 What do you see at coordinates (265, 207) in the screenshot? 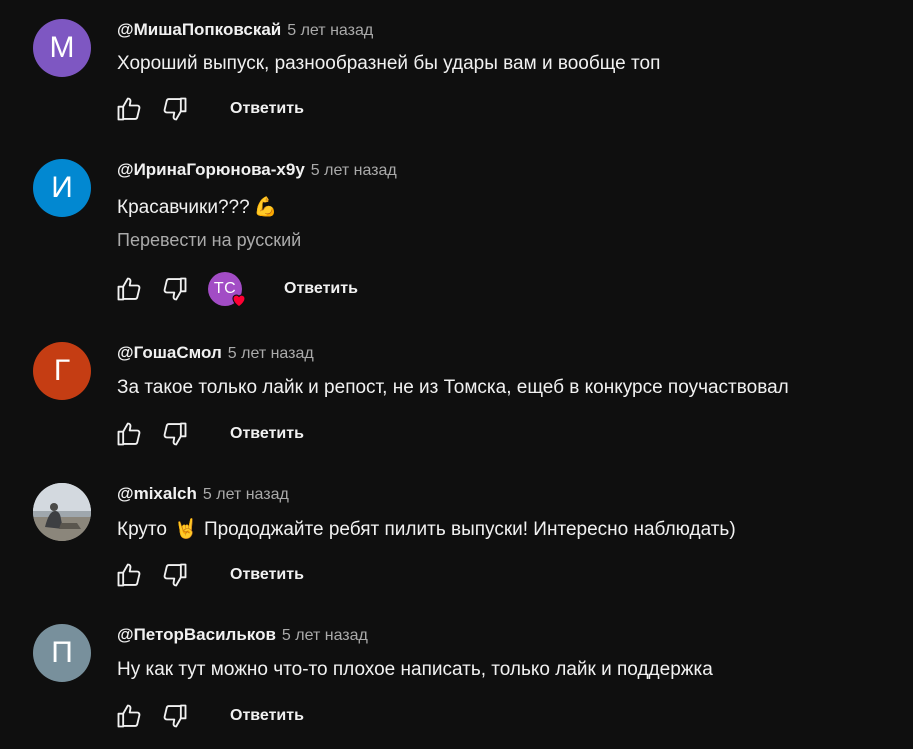
I see `flexed-biceps-emoji: 💪` at bounding box center [265, 207].